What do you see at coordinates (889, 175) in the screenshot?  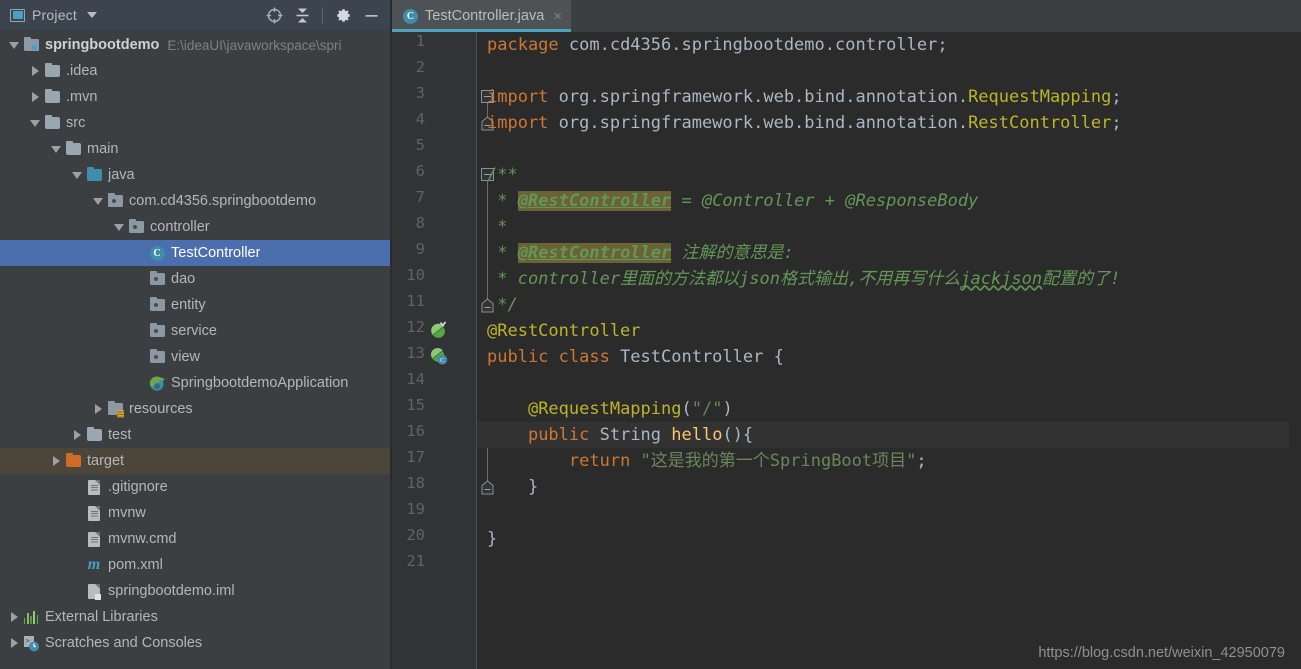 I see `code-line-6: /**` at bounding box center [889, 175].